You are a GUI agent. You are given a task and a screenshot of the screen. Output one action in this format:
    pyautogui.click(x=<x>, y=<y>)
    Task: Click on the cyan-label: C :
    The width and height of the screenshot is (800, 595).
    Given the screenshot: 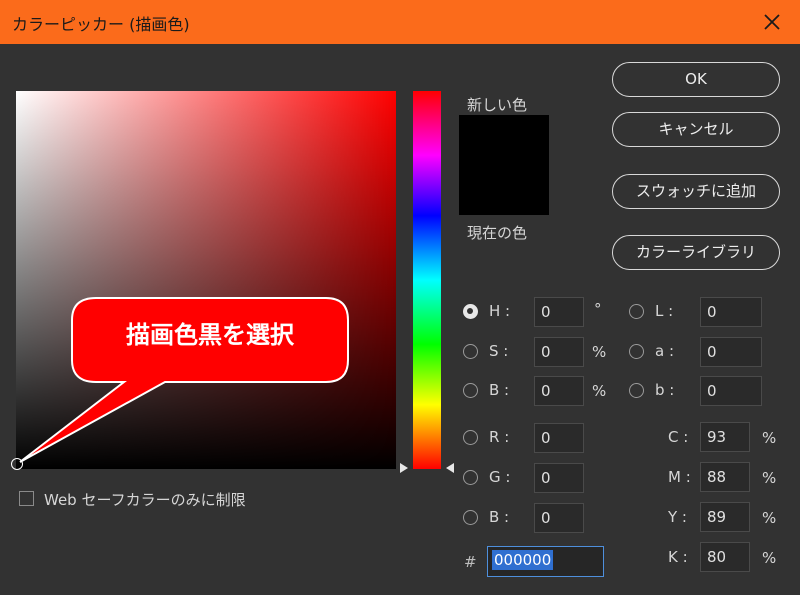 What is the action you would take?
    pyautogui.click(x=678, y=437)
    